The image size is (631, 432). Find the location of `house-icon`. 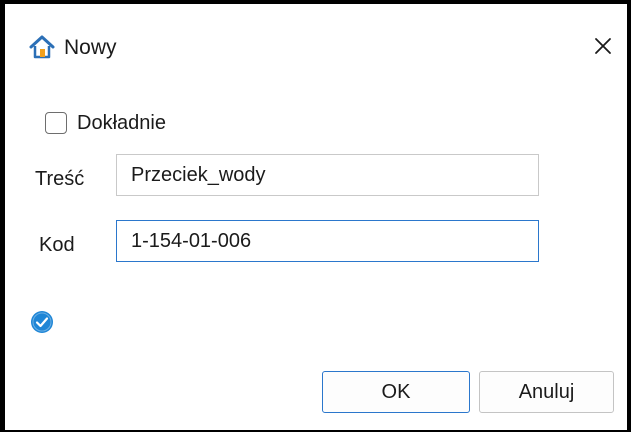

house-icon is located at coordinates (42, 47).